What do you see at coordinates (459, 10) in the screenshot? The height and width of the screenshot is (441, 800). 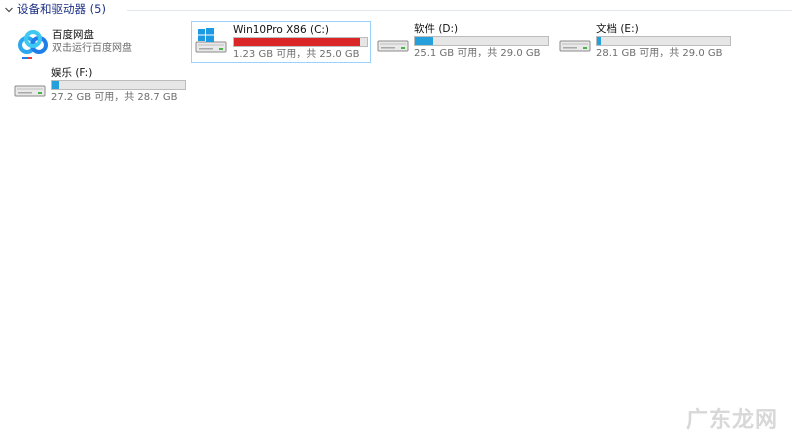 I see `group-divider` at bounding box center [459, 10].